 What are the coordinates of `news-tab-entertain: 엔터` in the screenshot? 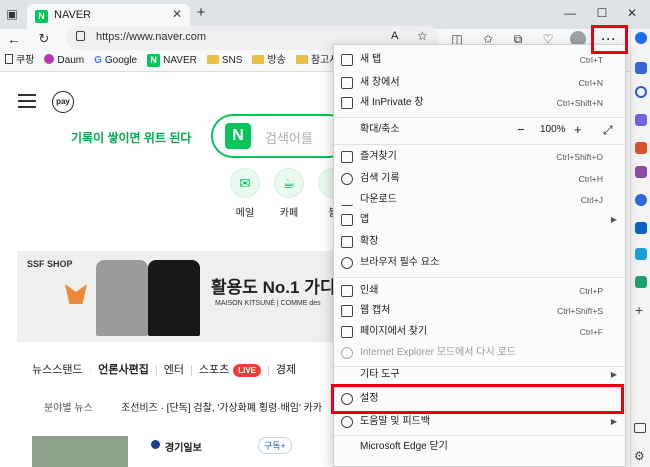 It's located at (174, 370).